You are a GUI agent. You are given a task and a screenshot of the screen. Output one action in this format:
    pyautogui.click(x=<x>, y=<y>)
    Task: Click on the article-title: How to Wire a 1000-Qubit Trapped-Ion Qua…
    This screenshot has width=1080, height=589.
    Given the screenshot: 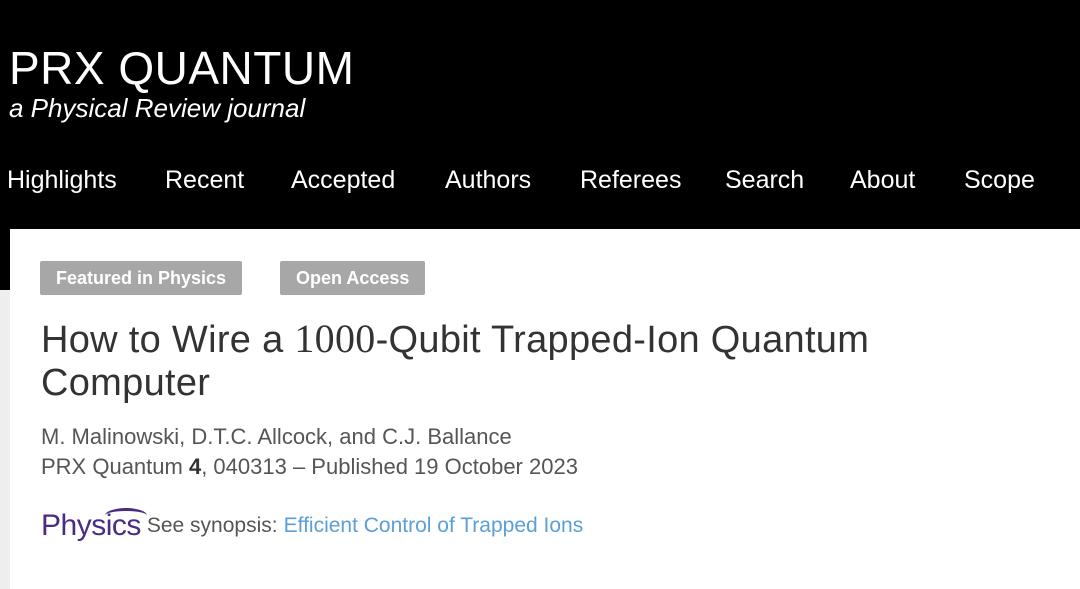 What is the action you would take?
    pyautogui.click(x=521, y=361)
    